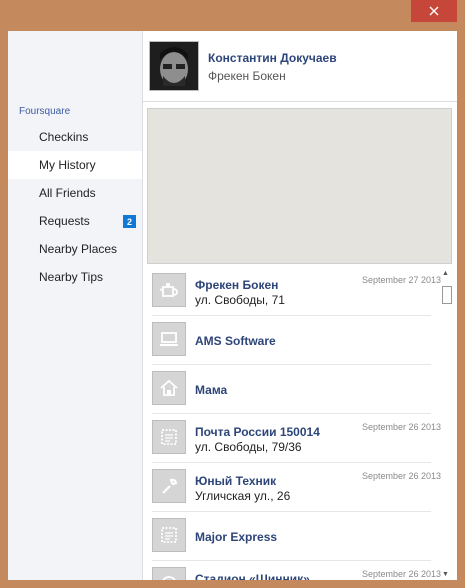  What do you see at coordinates (291, 537) in the screenshot?
I see `list-item: Major Express` at bounding box center [291, 537].